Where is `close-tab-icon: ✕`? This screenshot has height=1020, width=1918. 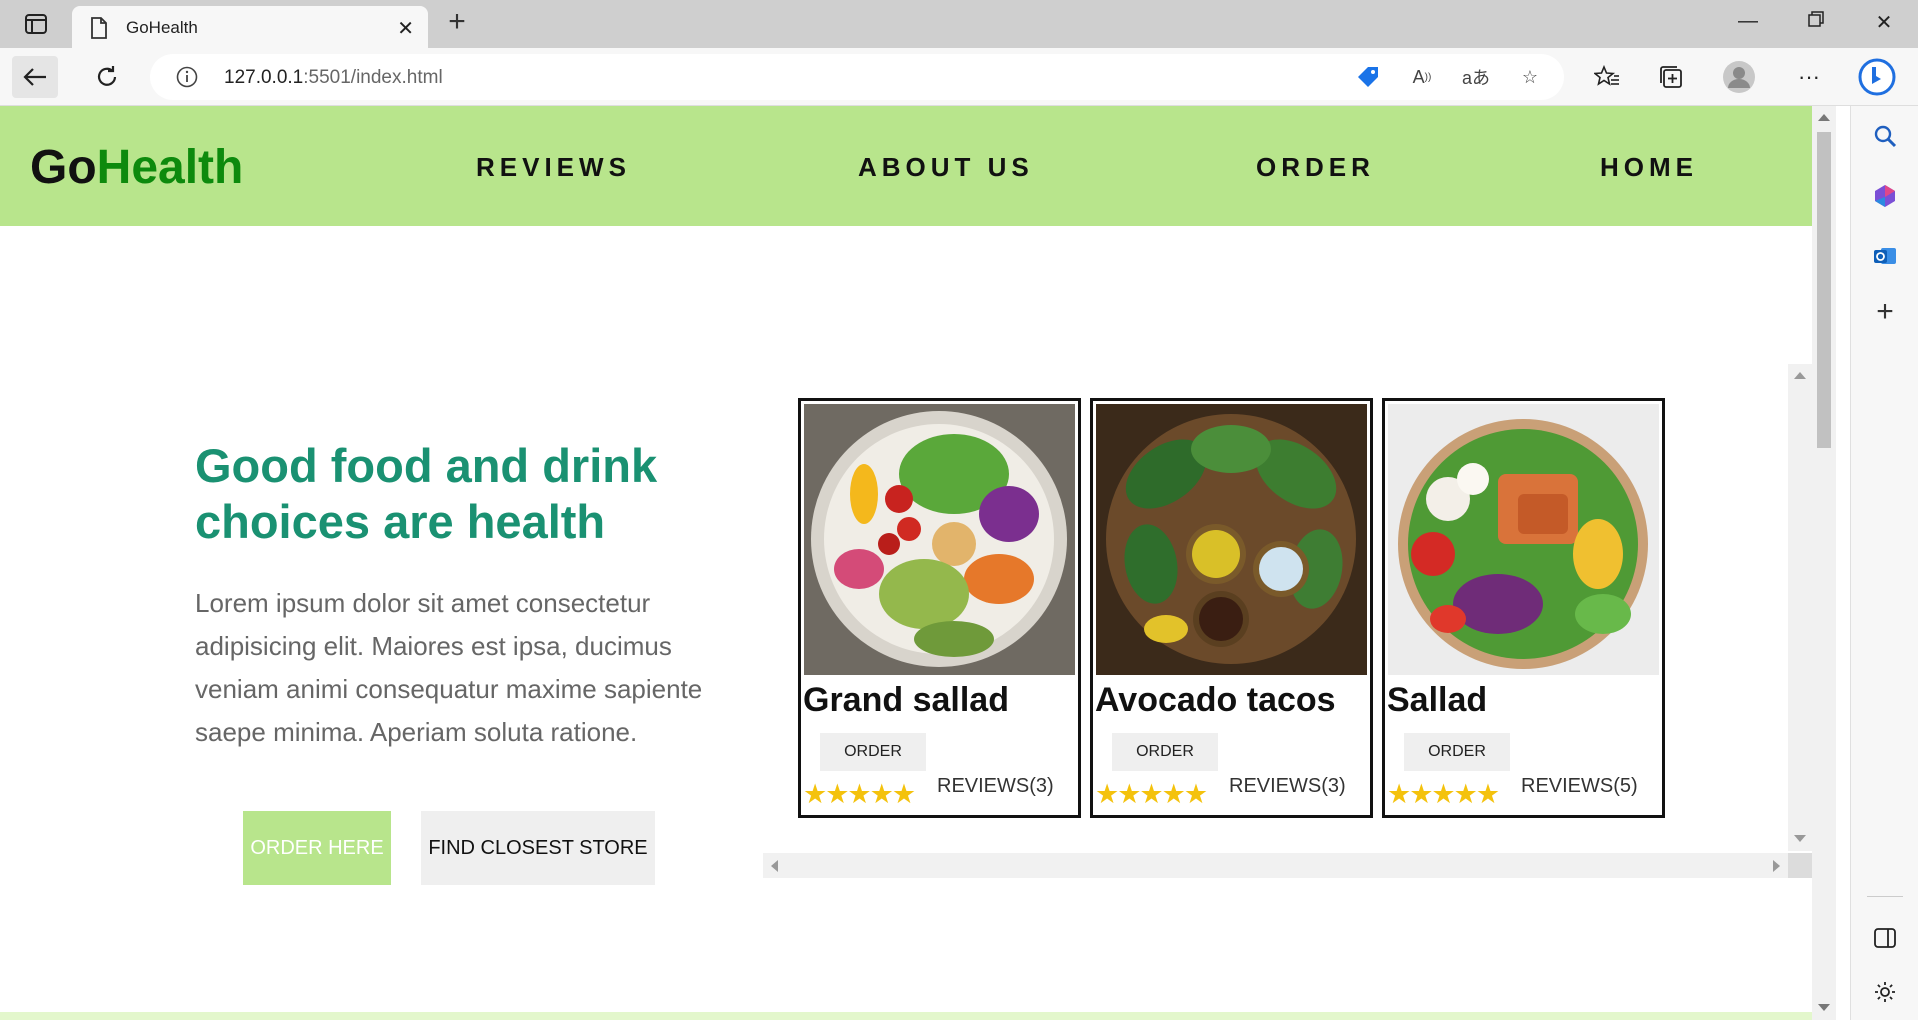
close-tab-icon: ✕ is located at coordinates (405, 28).